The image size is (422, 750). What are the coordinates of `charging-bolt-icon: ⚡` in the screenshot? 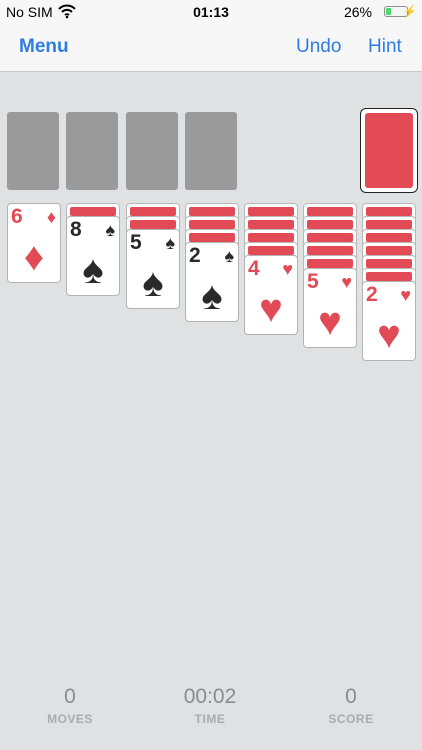 It's located at (410, 12).